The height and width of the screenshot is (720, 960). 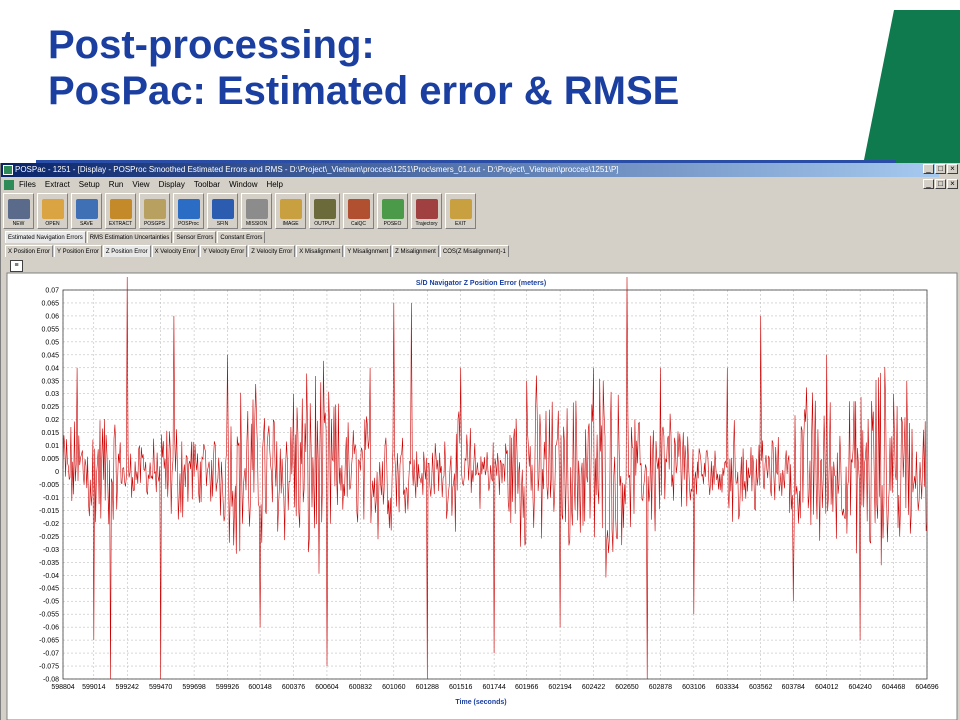 What do you see at coordinates (93, 687) in the screenshot?
I see `x-tick-label: 599014` at bounding box center [93, 687].